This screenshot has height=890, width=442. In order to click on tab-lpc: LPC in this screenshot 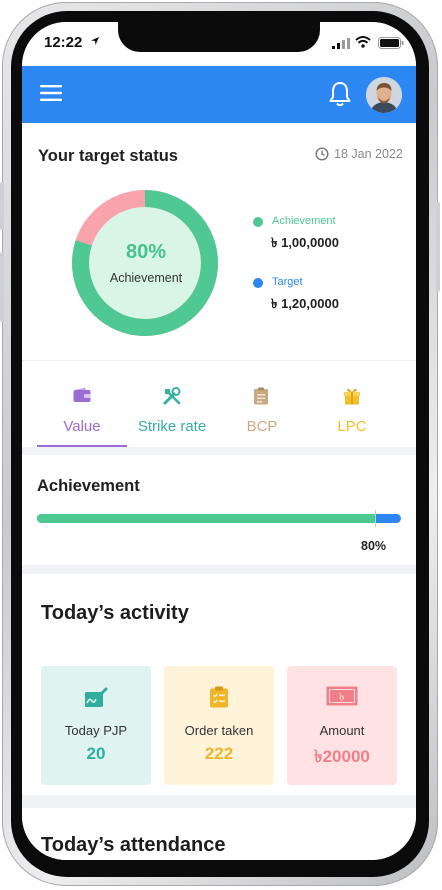, I will do `click(352, 404)`.